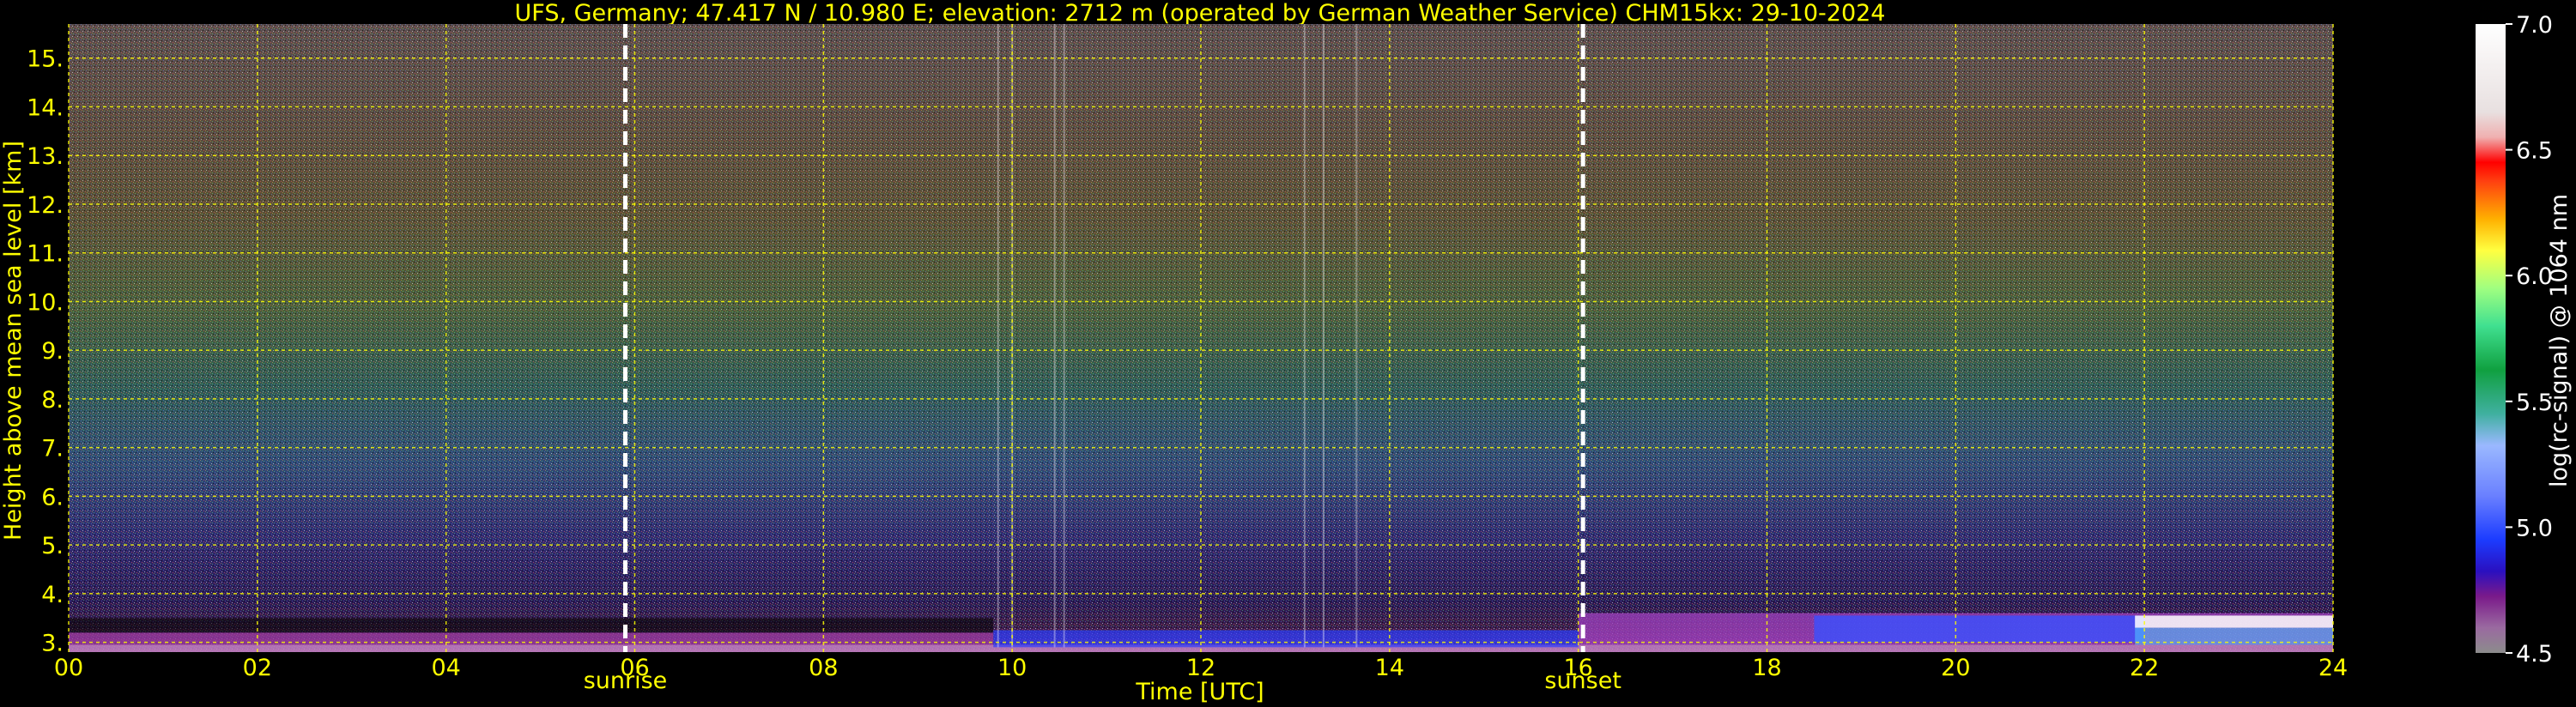  Describe the element at coordinates (823, 668) in the screenshot. I see `x-tick-label: 08` at that location.